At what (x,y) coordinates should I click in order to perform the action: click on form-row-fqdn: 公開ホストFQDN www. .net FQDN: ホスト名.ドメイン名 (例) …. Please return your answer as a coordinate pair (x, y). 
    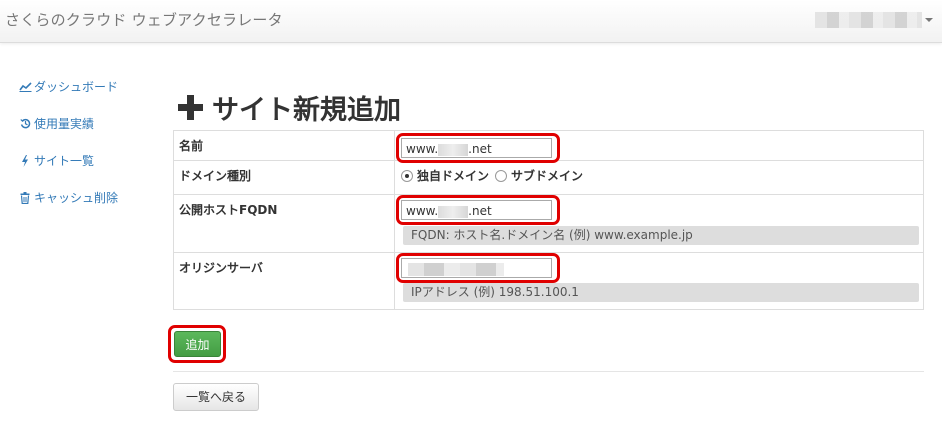
    Looking at the image, I should click on (548, 223).